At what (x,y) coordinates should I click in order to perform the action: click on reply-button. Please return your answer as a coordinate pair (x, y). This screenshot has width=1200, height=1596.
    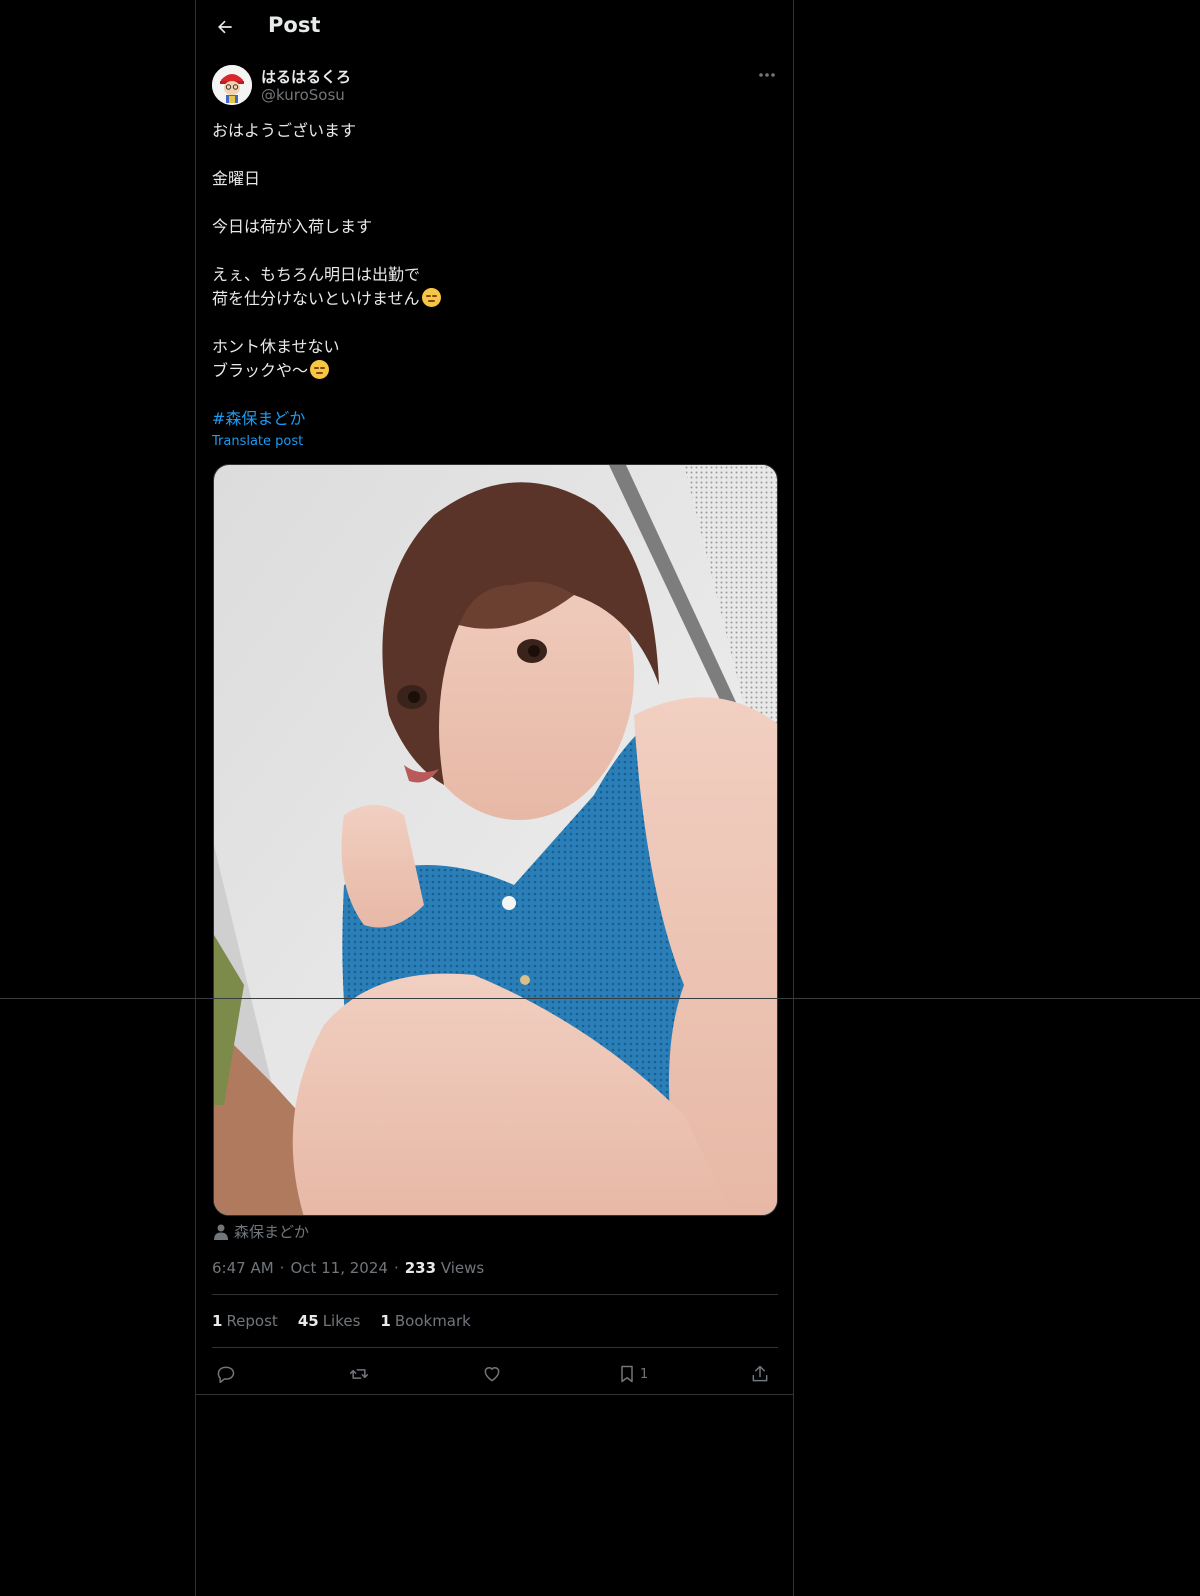
    Looking at the image, I should click on (226, 1374).